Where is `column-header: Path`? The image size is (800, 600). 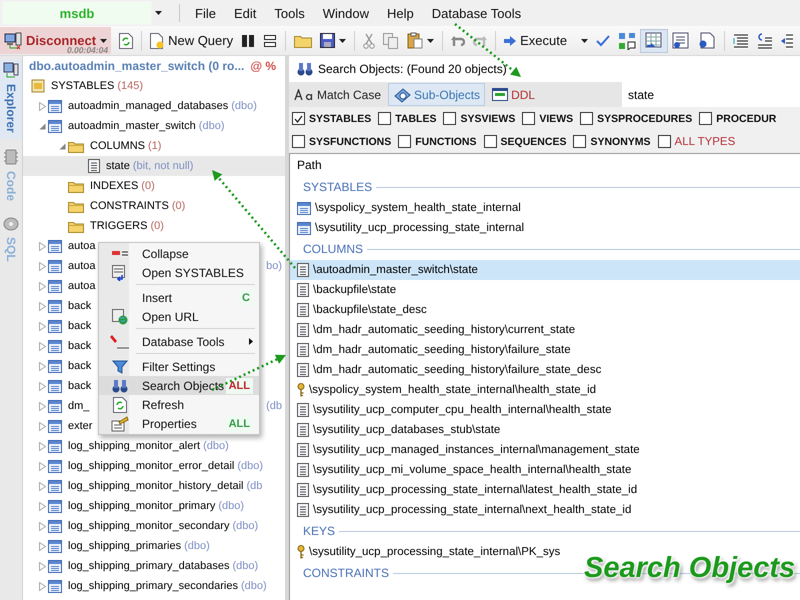 column-header: Path is located at coordinates (309, 165).